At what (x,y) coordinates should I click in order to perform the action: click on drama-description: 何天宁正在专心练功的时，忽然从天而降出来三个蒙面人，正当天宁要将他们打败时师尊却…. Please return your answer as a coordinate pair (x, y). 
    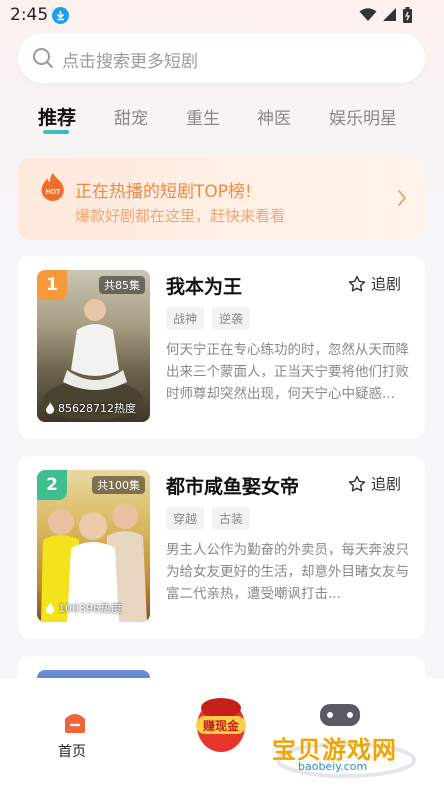
    Looking at the image, I should click on (287, 372).